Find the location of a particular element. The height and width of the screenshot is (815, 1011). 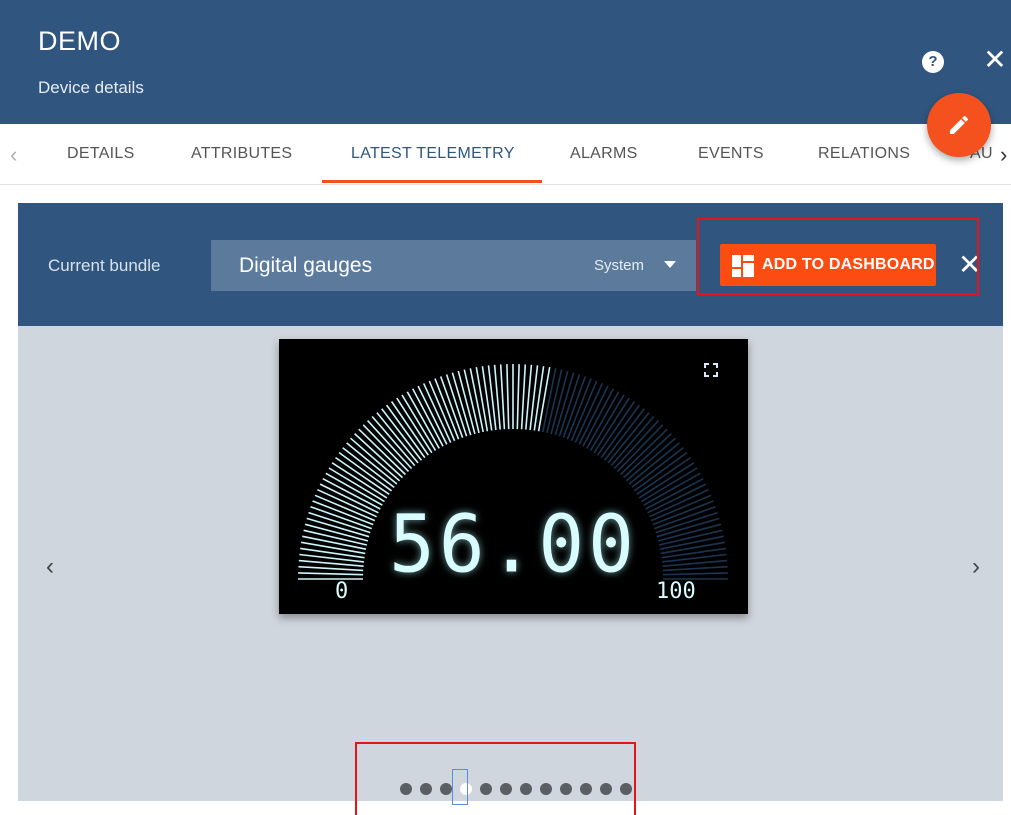

help-icon: ? is located at coordinates (933, 62).